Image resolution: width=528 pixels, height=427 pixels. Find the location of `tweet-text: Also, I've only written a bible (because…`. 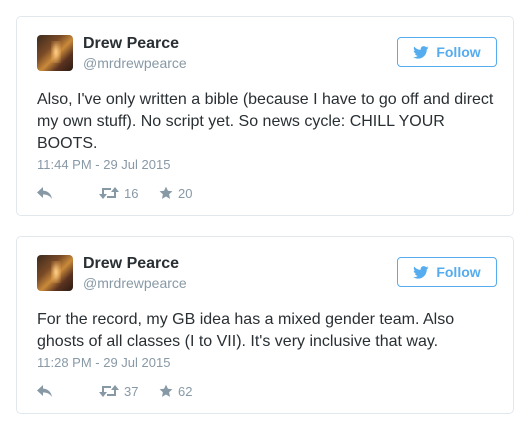

tweet-text: Also, I've only written a bible (because… is located at coordinates (265, 121).